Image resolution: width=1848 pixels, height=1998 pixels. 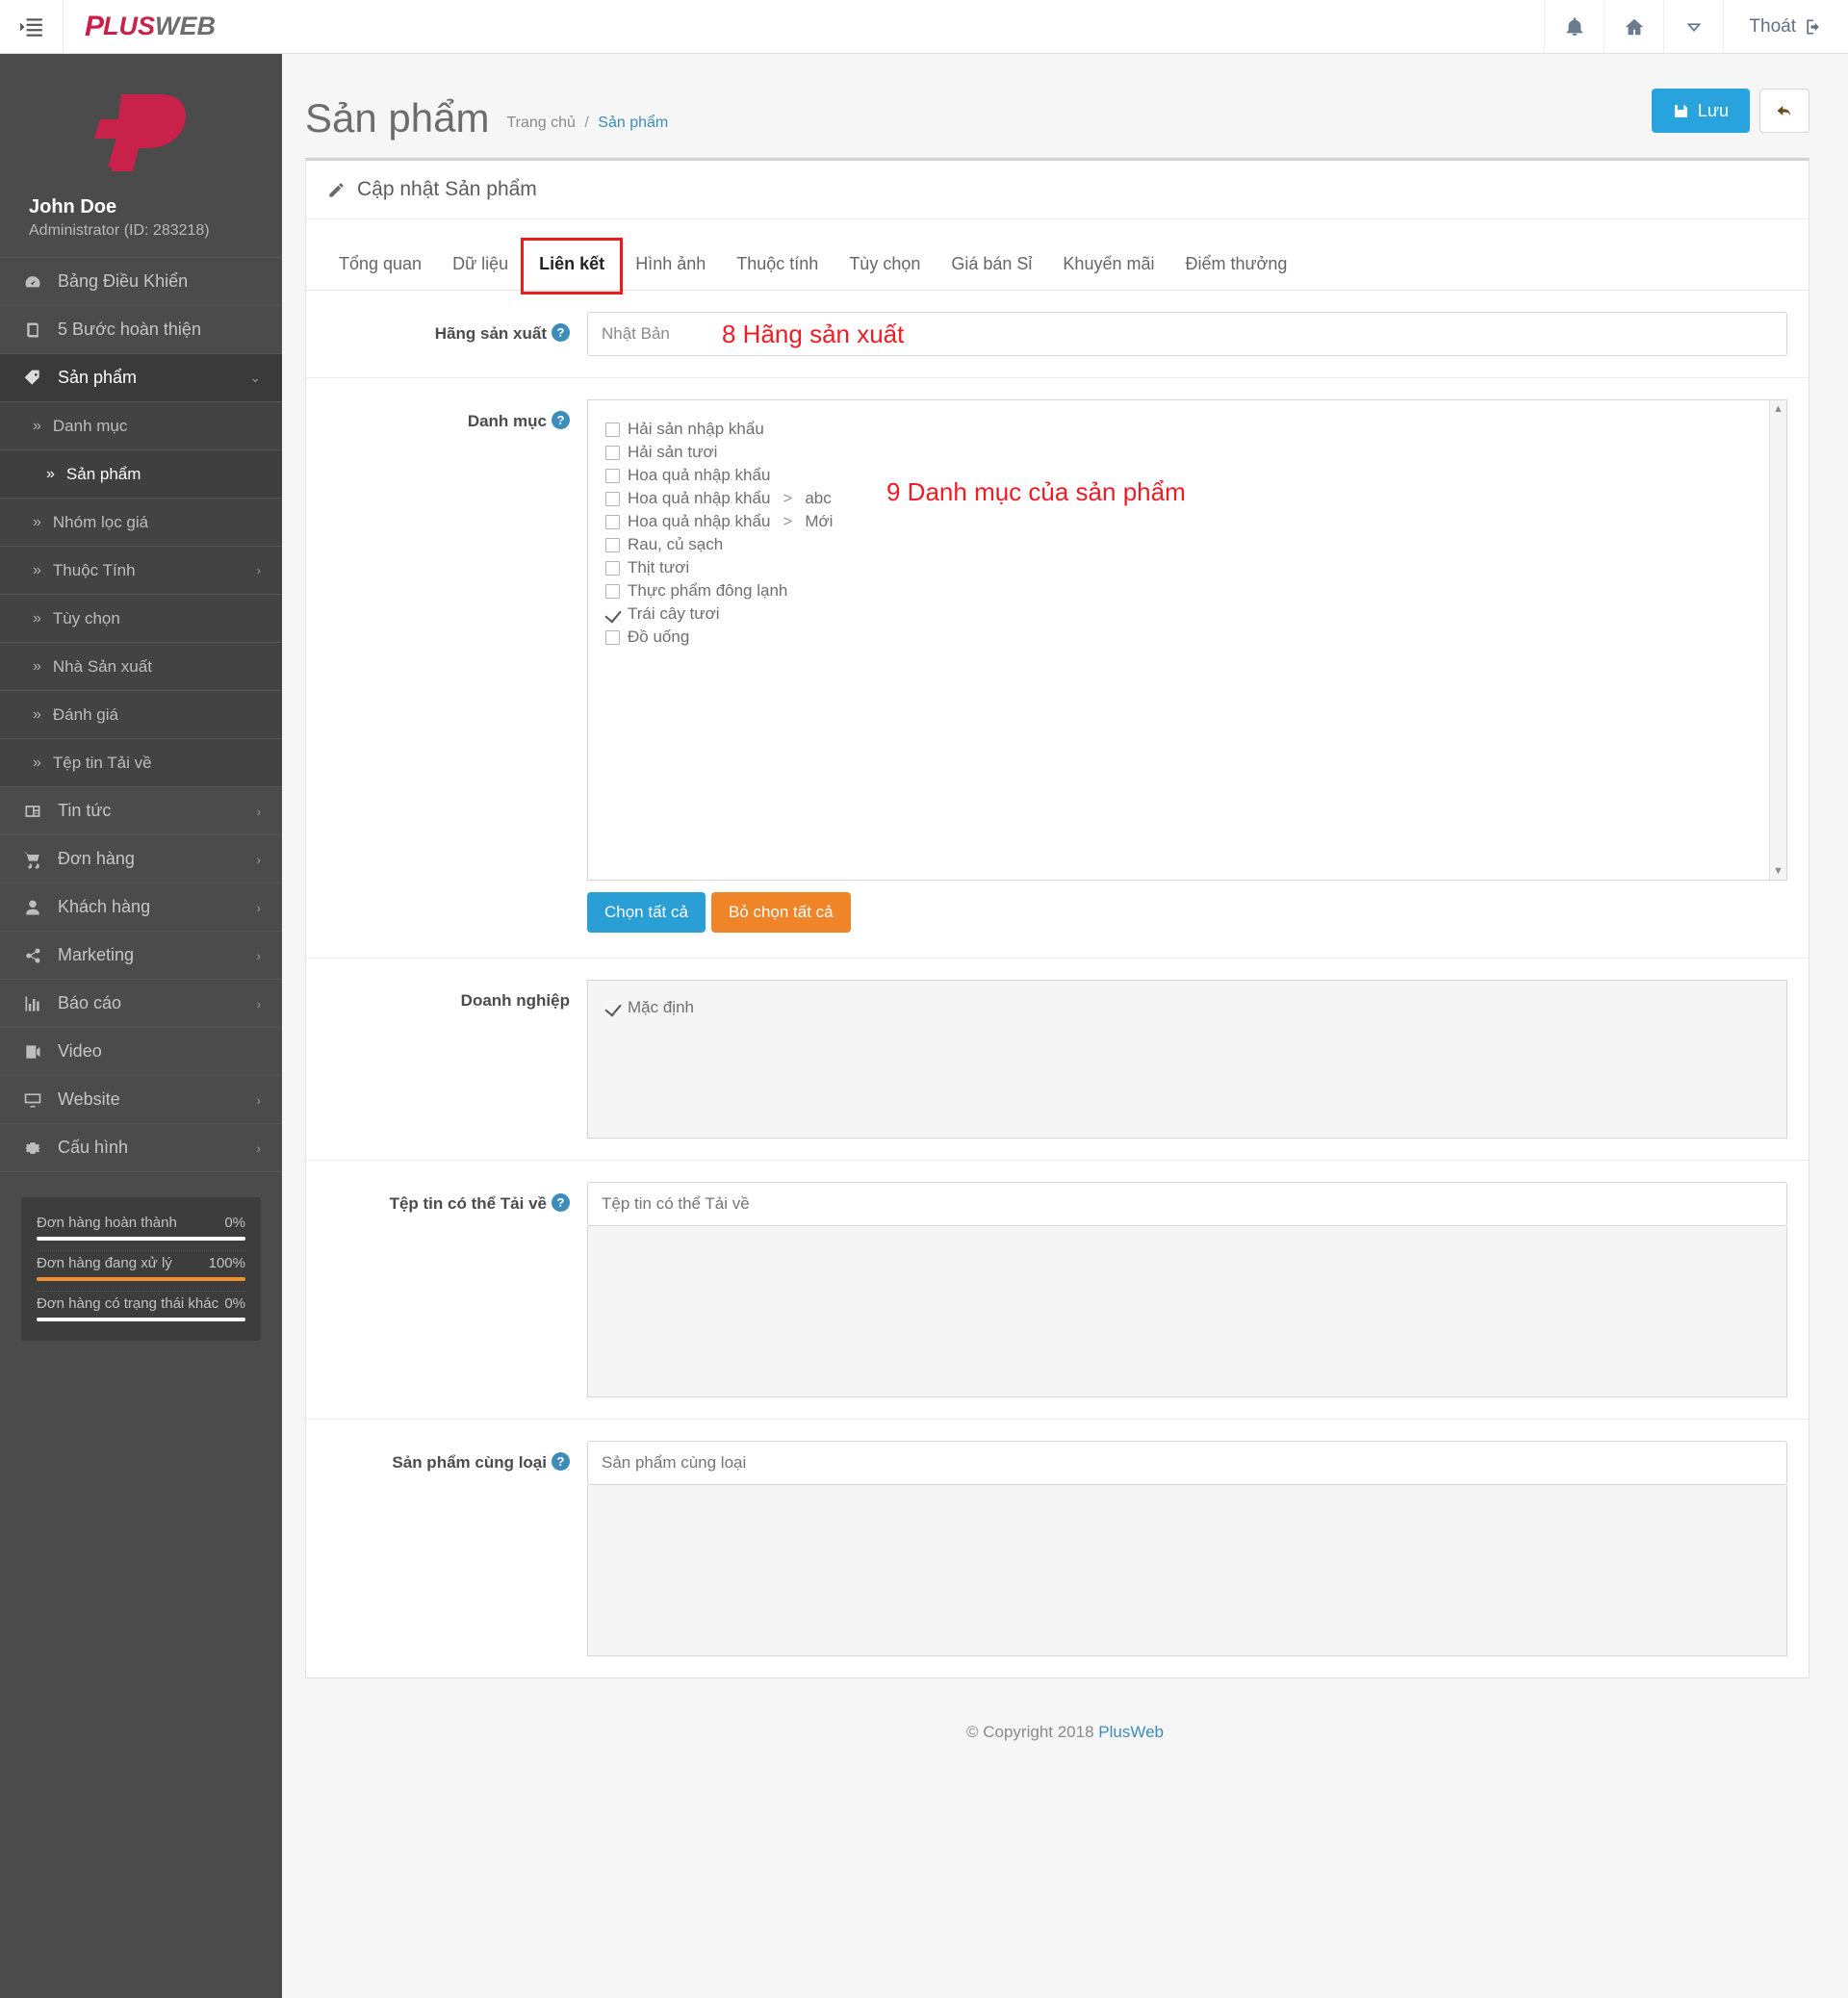 What do you see at coordinates (572, 266) in the screenshot?
I see `tab-lien-ket: Liên kết` at bounding box center [572, 266].